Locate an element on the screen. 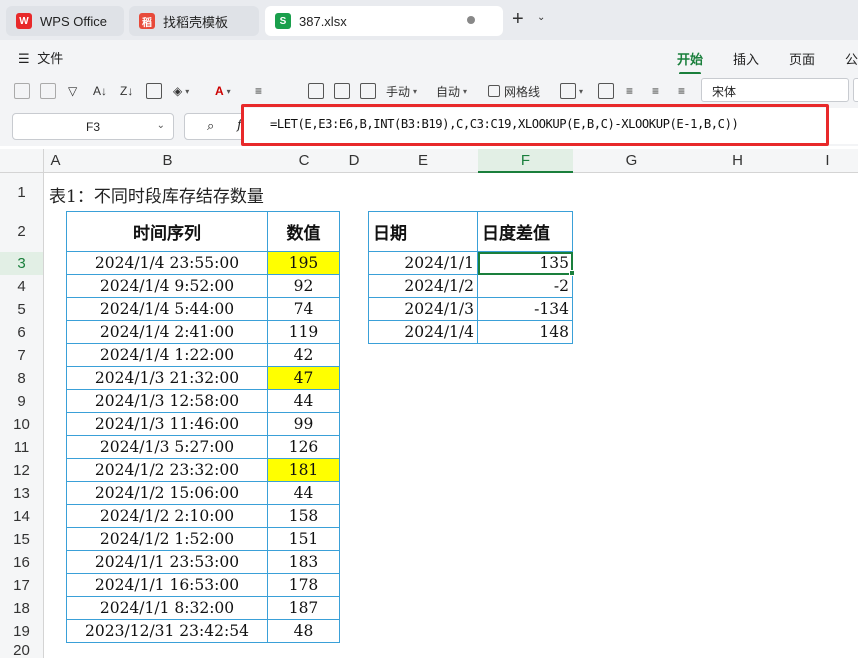 The image size is (858, 659). column-header-g: G is located at coordinates (631, 161).